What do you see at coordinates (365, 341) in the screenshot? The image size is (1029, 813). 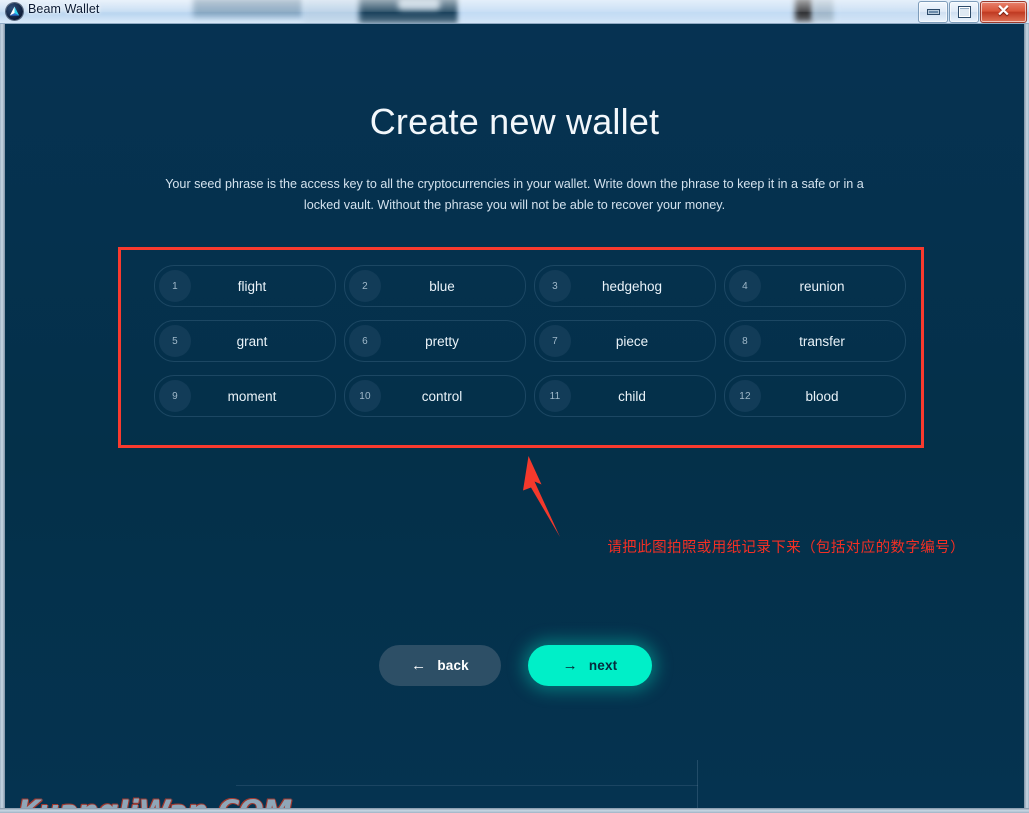 I see `seed-word-number: 6` at bounding box center [365, 341].